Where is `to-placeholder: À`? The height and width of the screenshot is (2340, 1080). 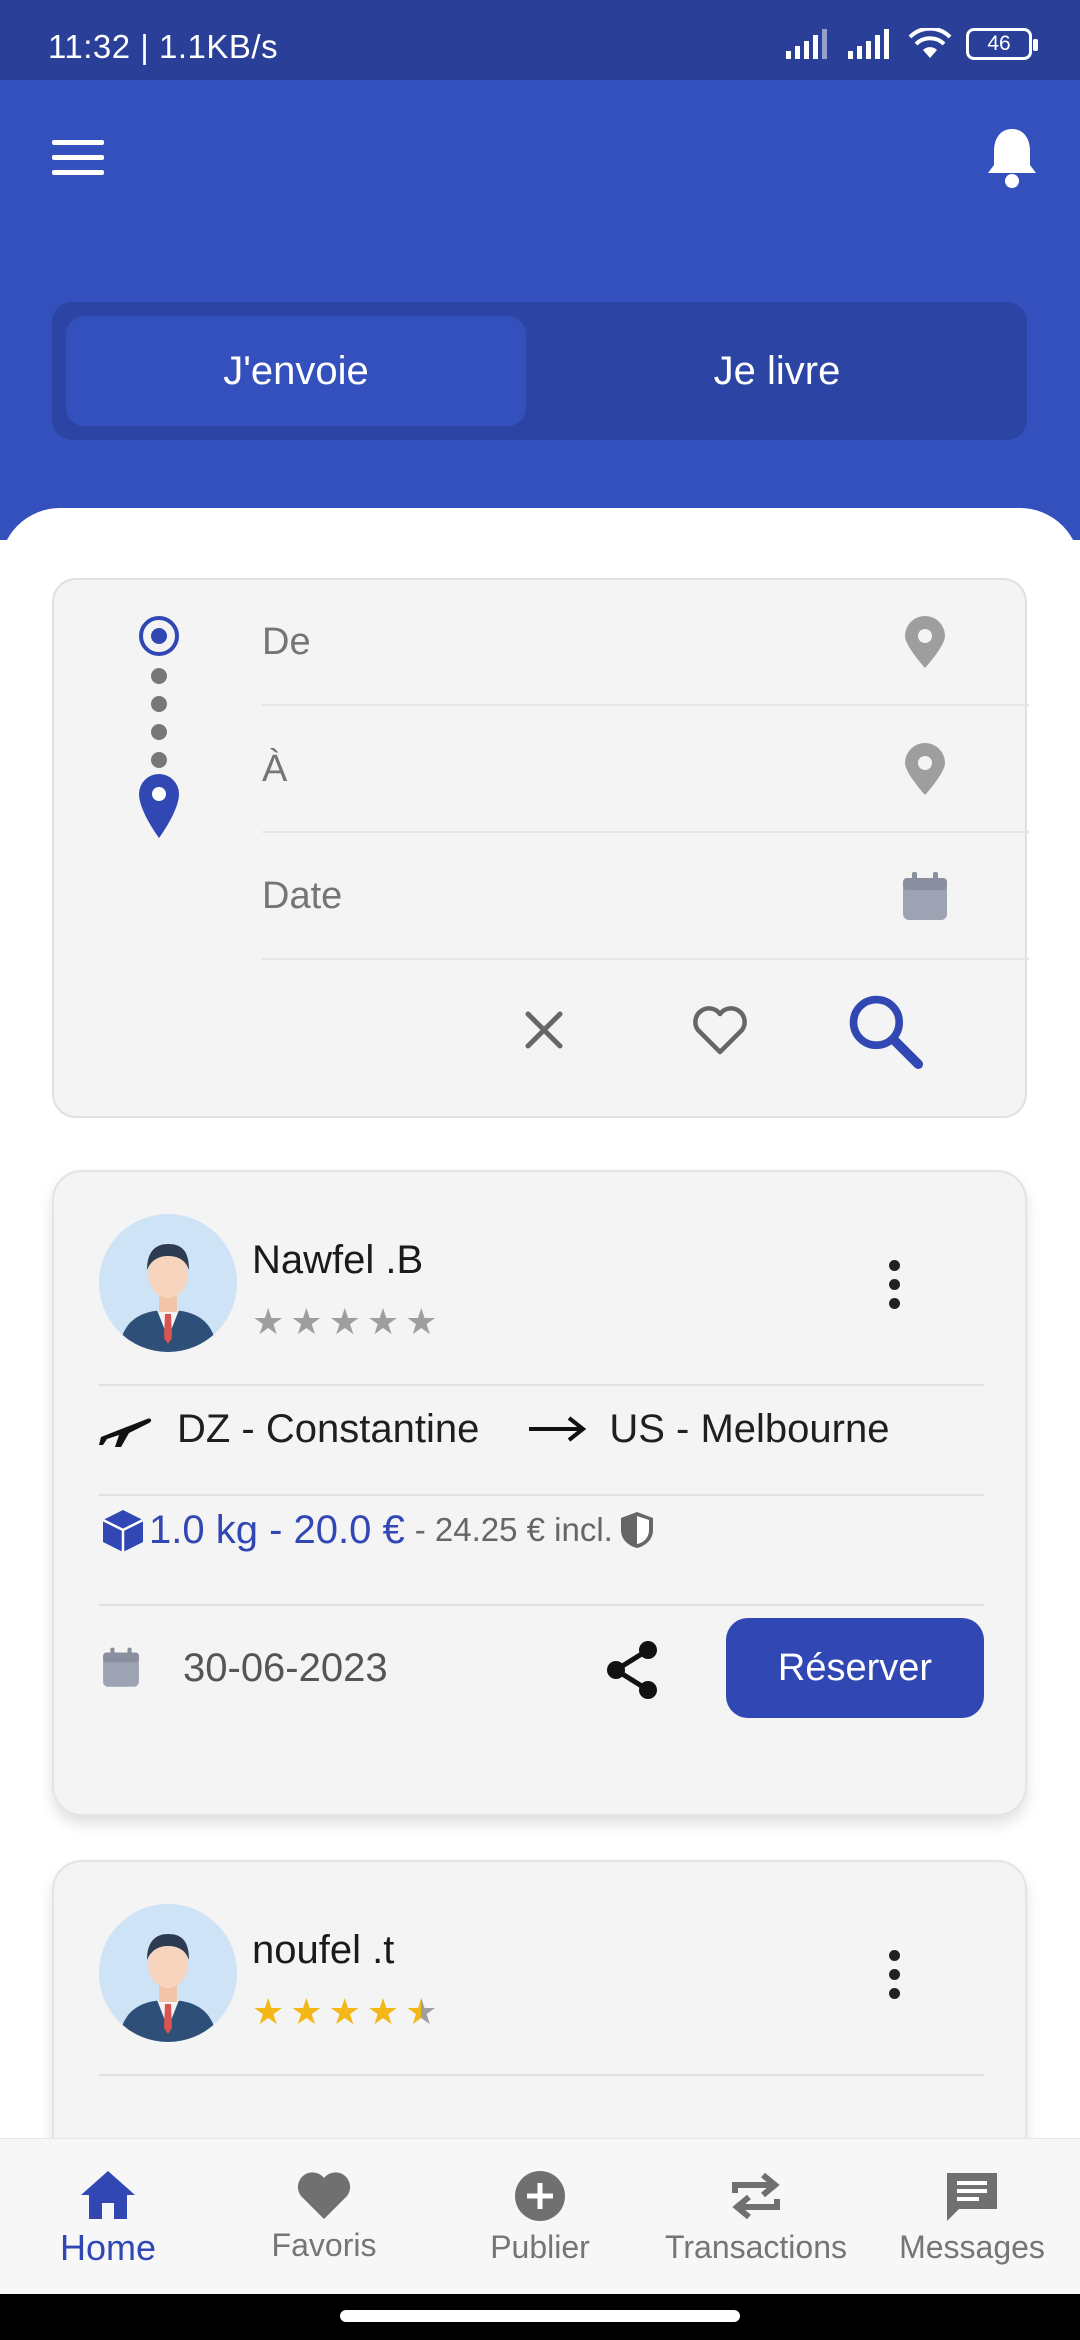
to-placeholder: À is located at coordinates (275, 768).